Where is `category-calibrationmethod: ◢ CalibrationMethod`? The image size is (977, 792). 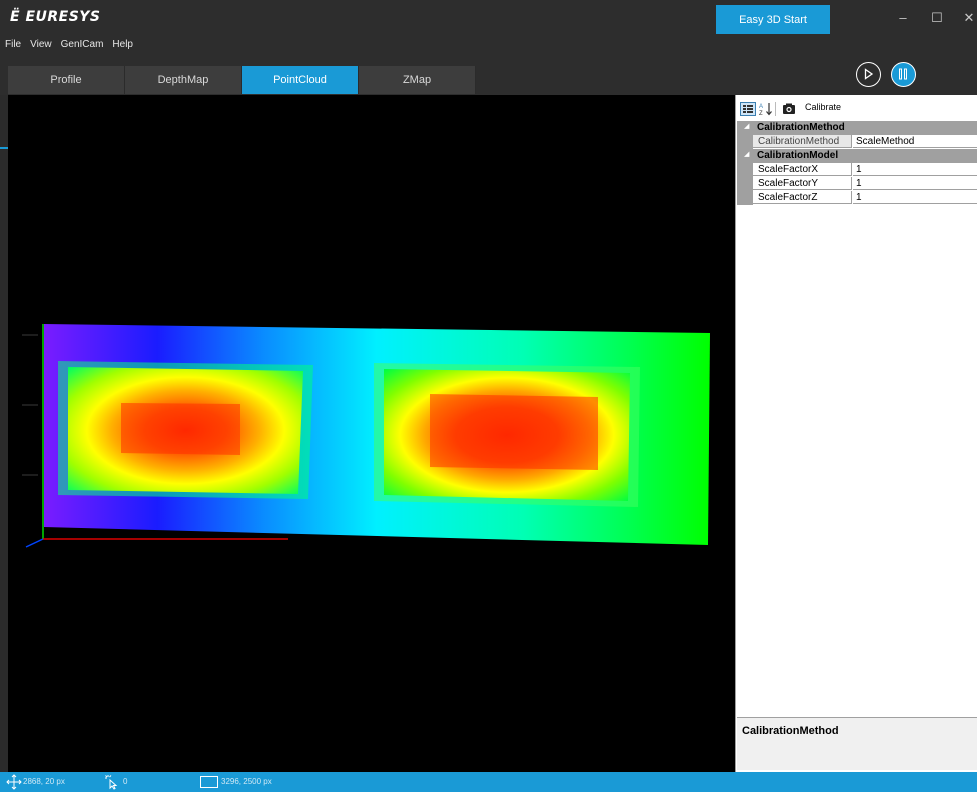
category-calibrationmethod: ◢ CalibrationMethod is located at coordinates (857, 128).